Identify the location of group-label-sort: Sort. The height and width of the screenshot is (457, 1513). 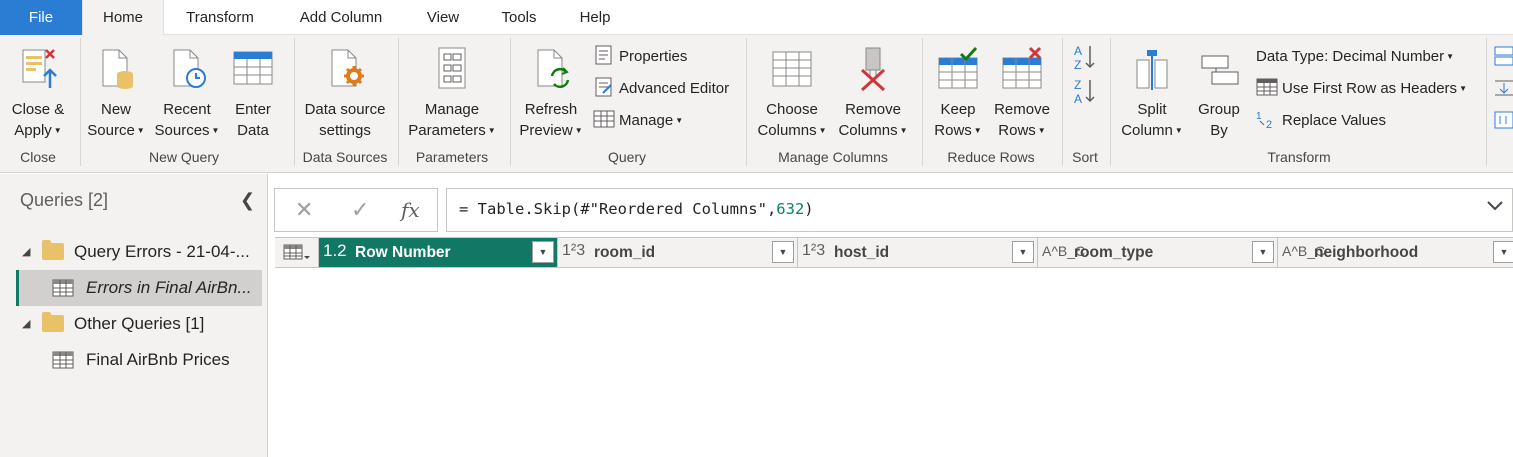
(1085, 157).